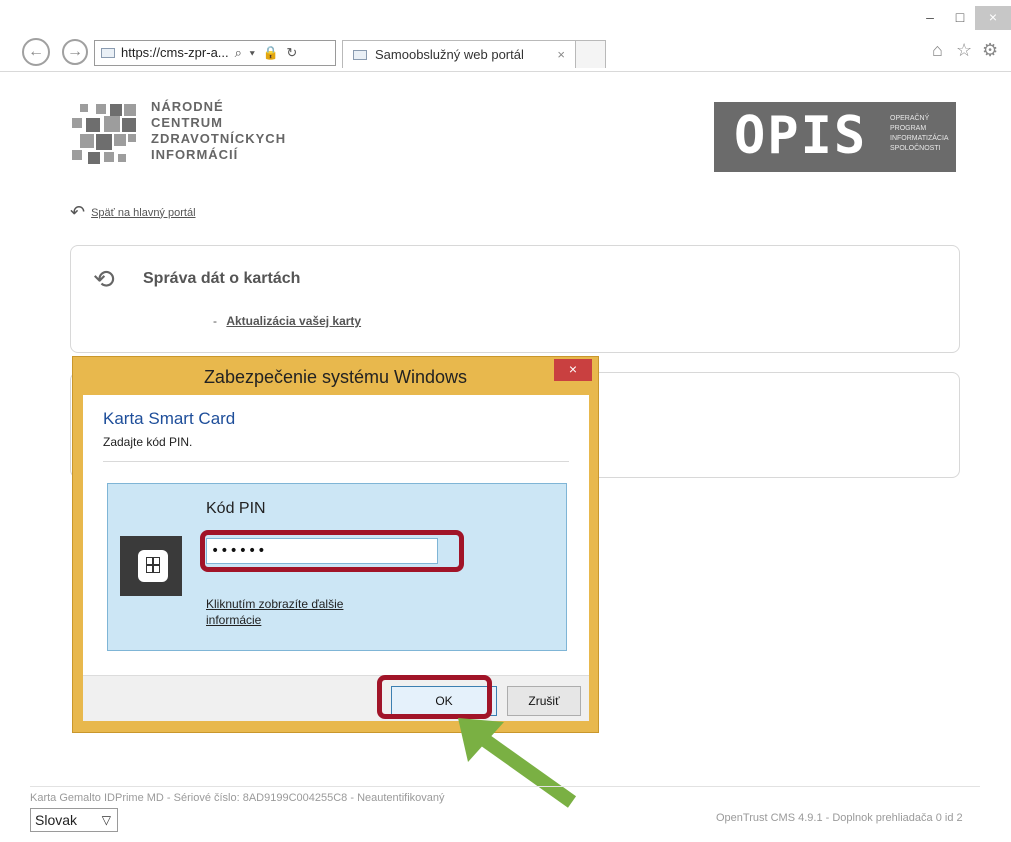  What do you see at coordinates (151, 566) in the screenshot?
I see `smart-card-icon` at bounding box center [151, 566].